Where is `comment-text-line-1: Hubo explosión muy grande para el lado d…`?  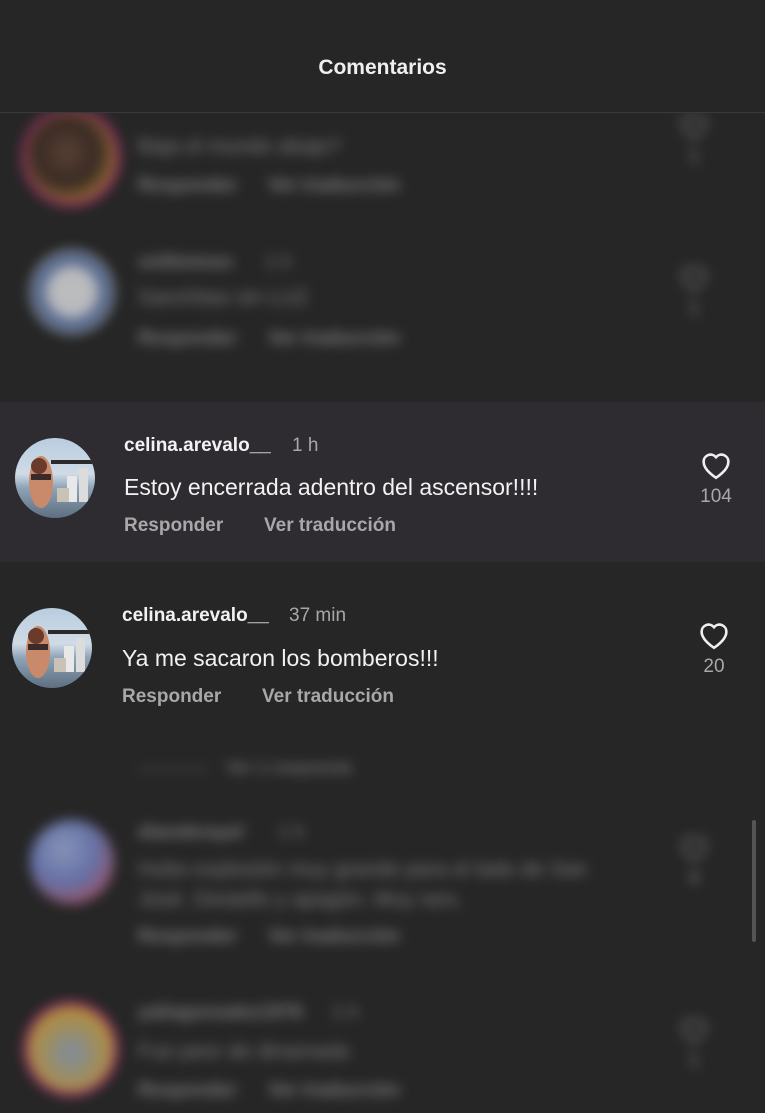 comment-text-line-1: Hubo explosión muy grande para el lado d… is located at coordinates (363, 869).